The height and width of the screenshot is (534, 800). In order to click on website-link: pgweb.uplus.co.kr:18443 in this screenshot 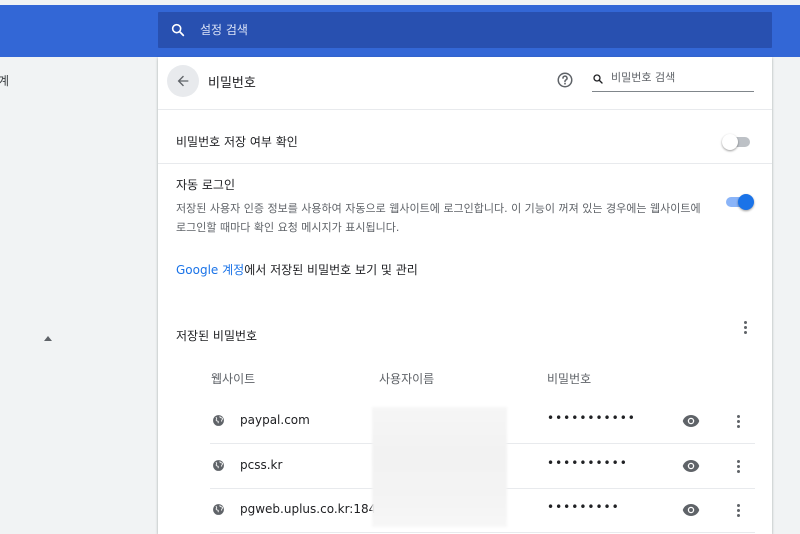, I will do `click(316, 509)`.